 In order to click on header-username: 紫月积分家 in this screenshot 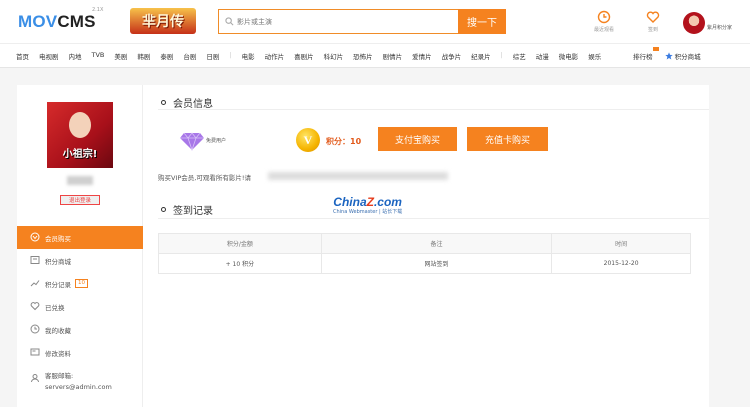, I will do `click(719, 27)`.